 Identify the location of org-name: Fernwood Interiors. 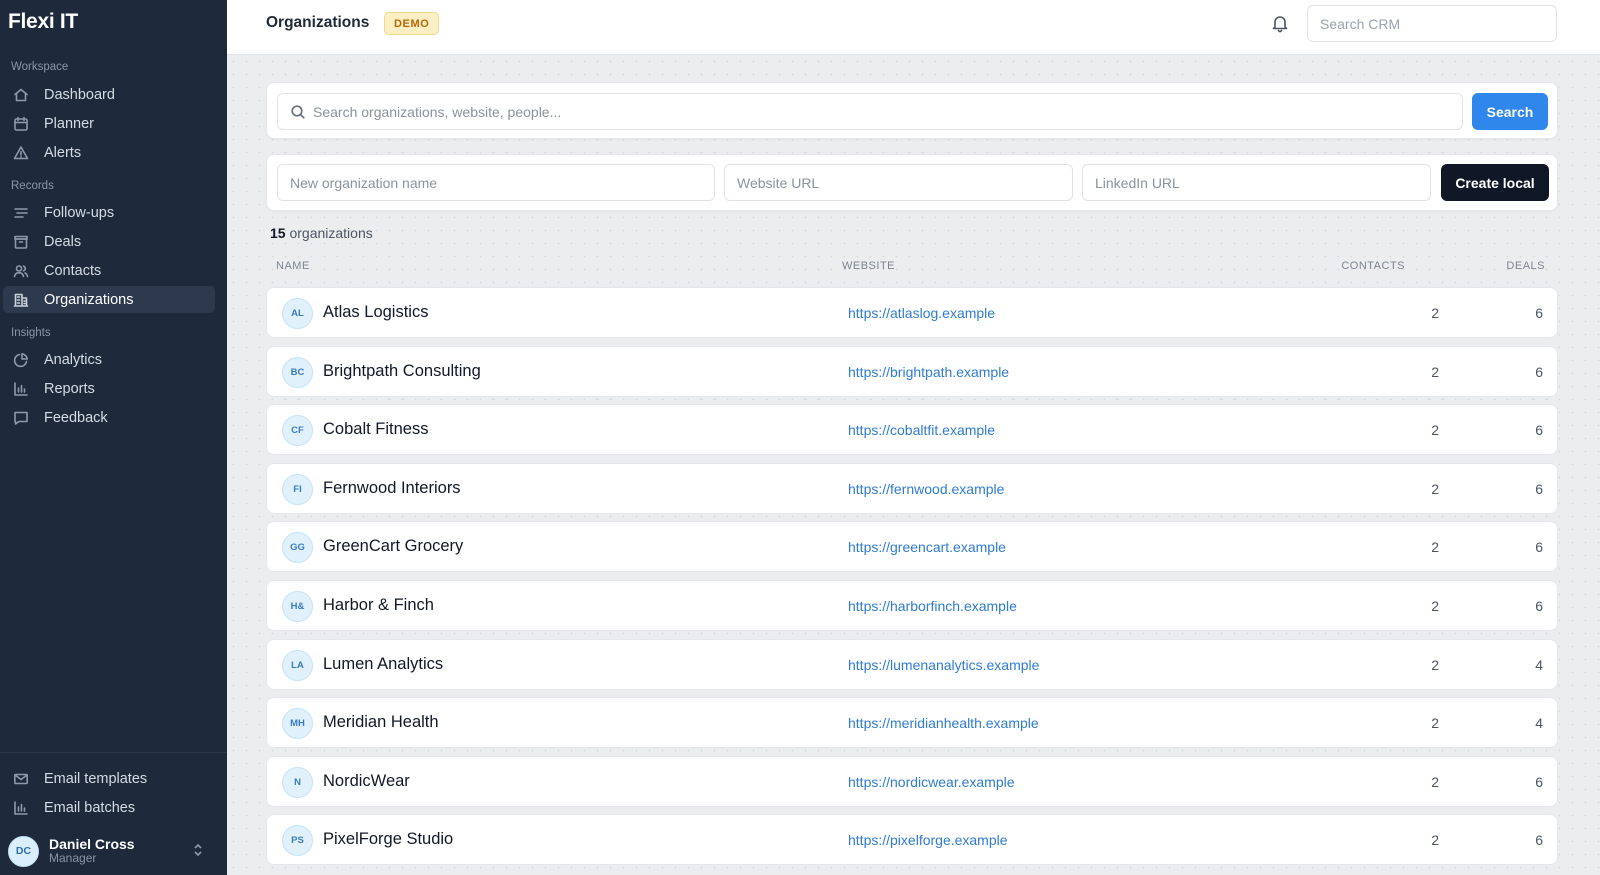
(392, 487).